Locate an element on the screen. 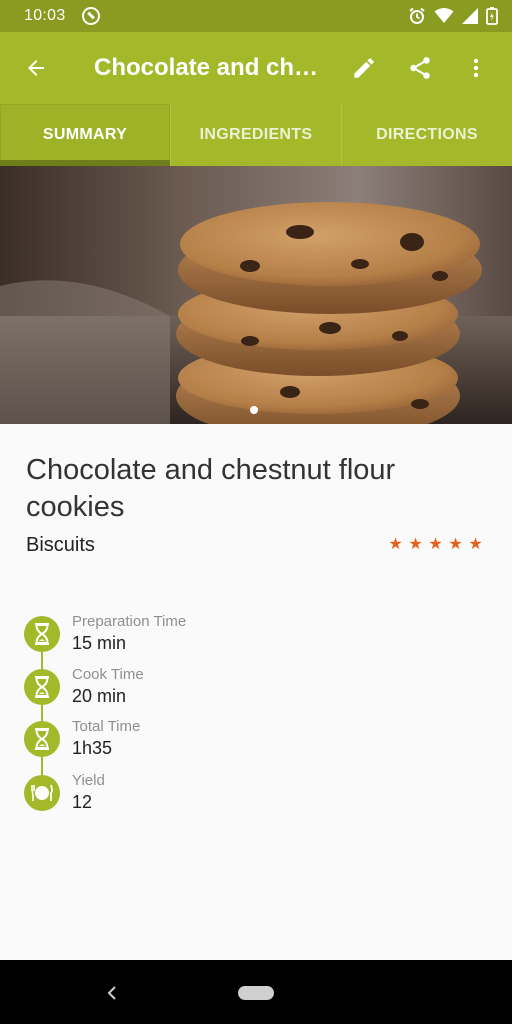 The height and width of the screenshot is (1024, 512). detail-label: Yield is located at coordinates (88, 780).